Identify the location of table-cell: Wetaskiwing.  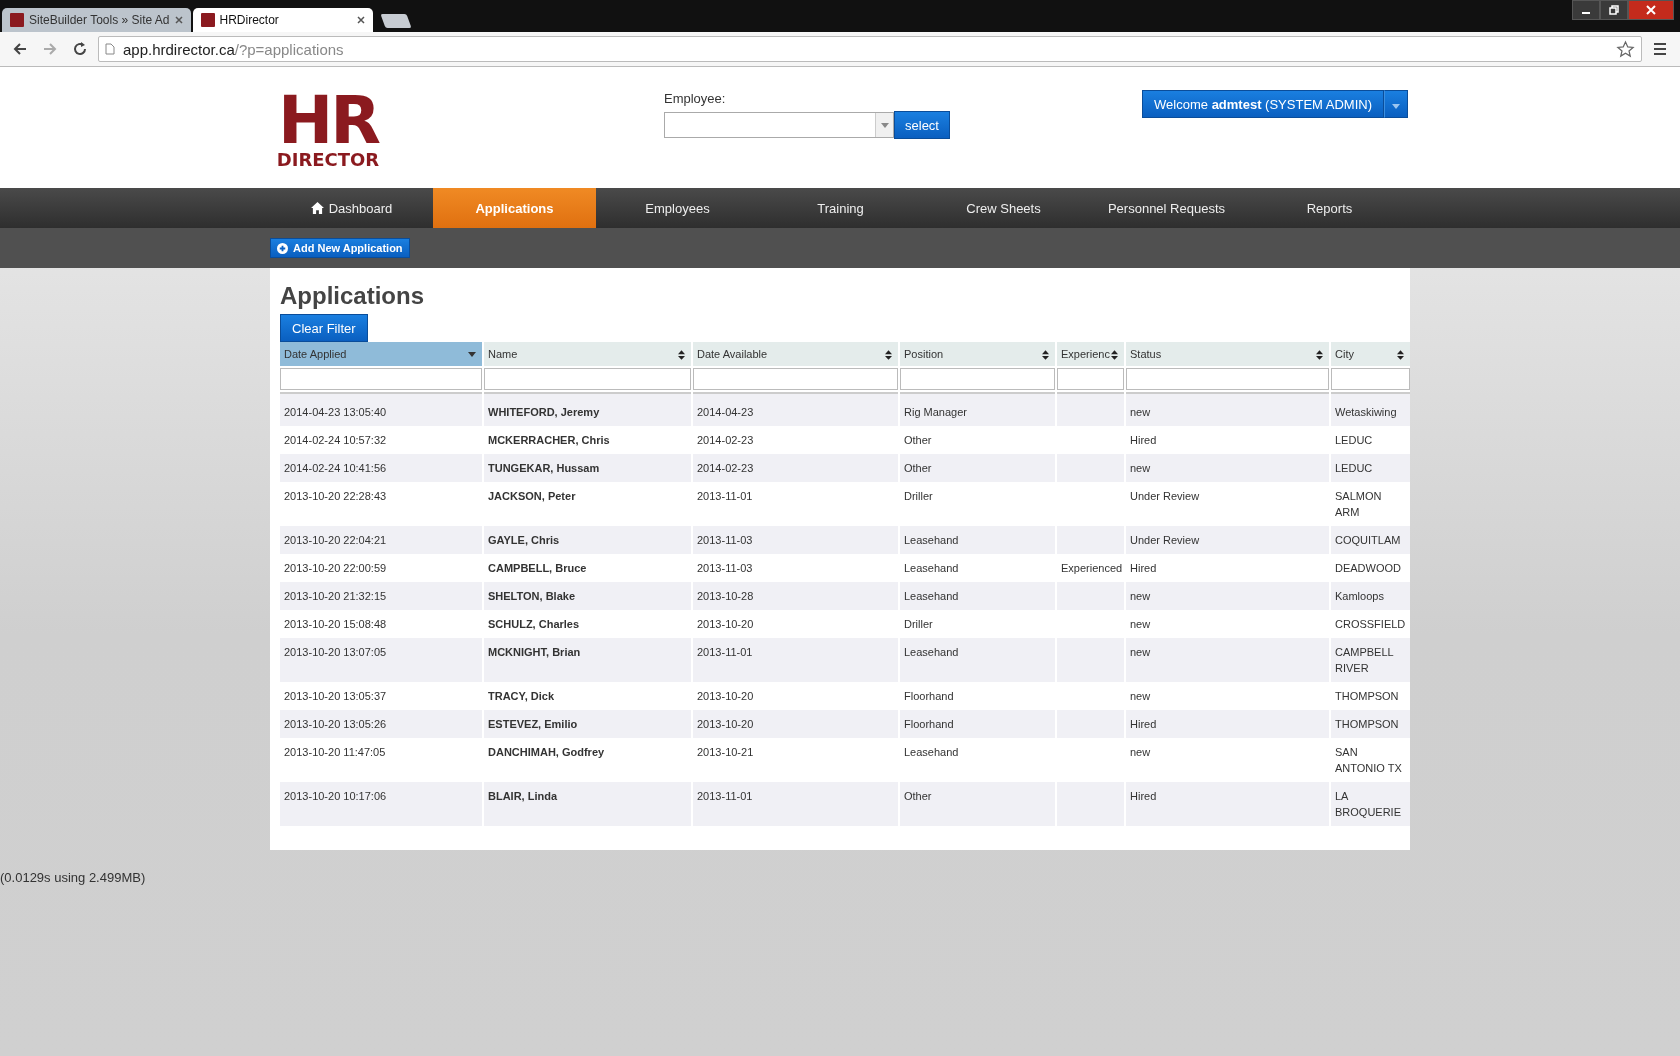
(1366, 412).